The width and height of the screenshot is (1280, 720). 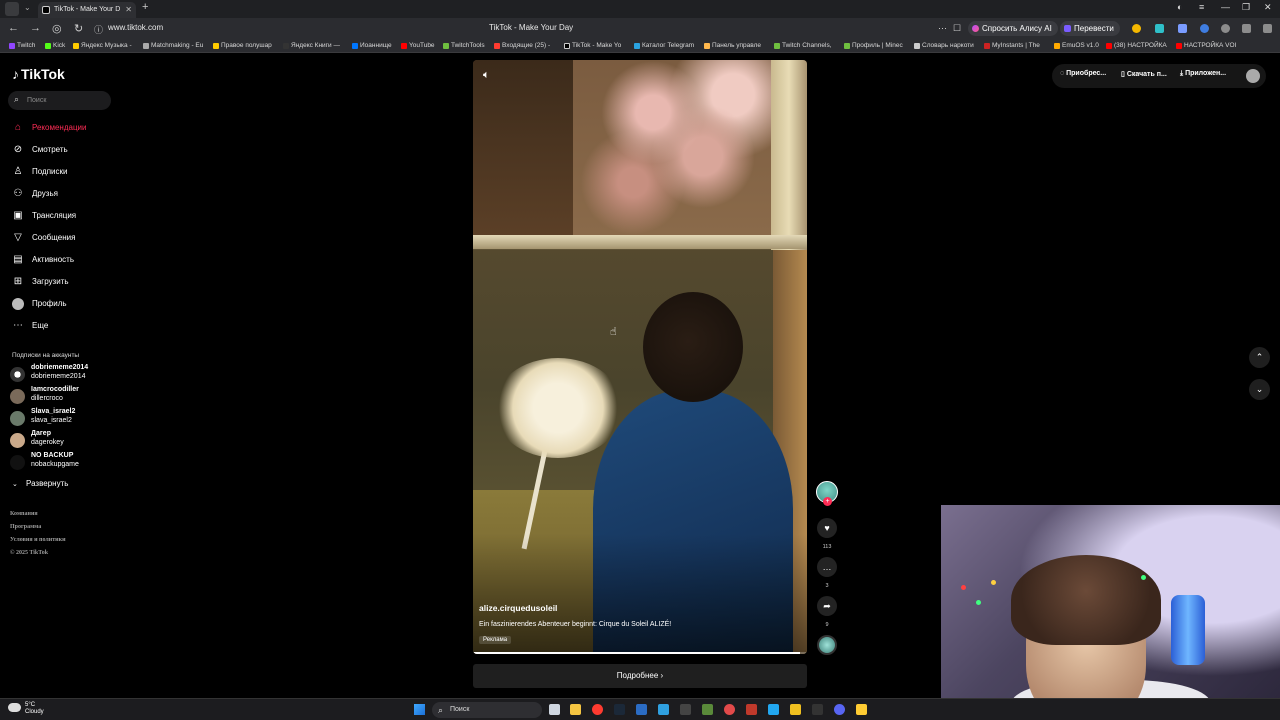 What do you see at coordinates (1012, 45) in the screenshot?
I see `bookmark-item: MyInstants | The` at bounding box center [1012, 45].